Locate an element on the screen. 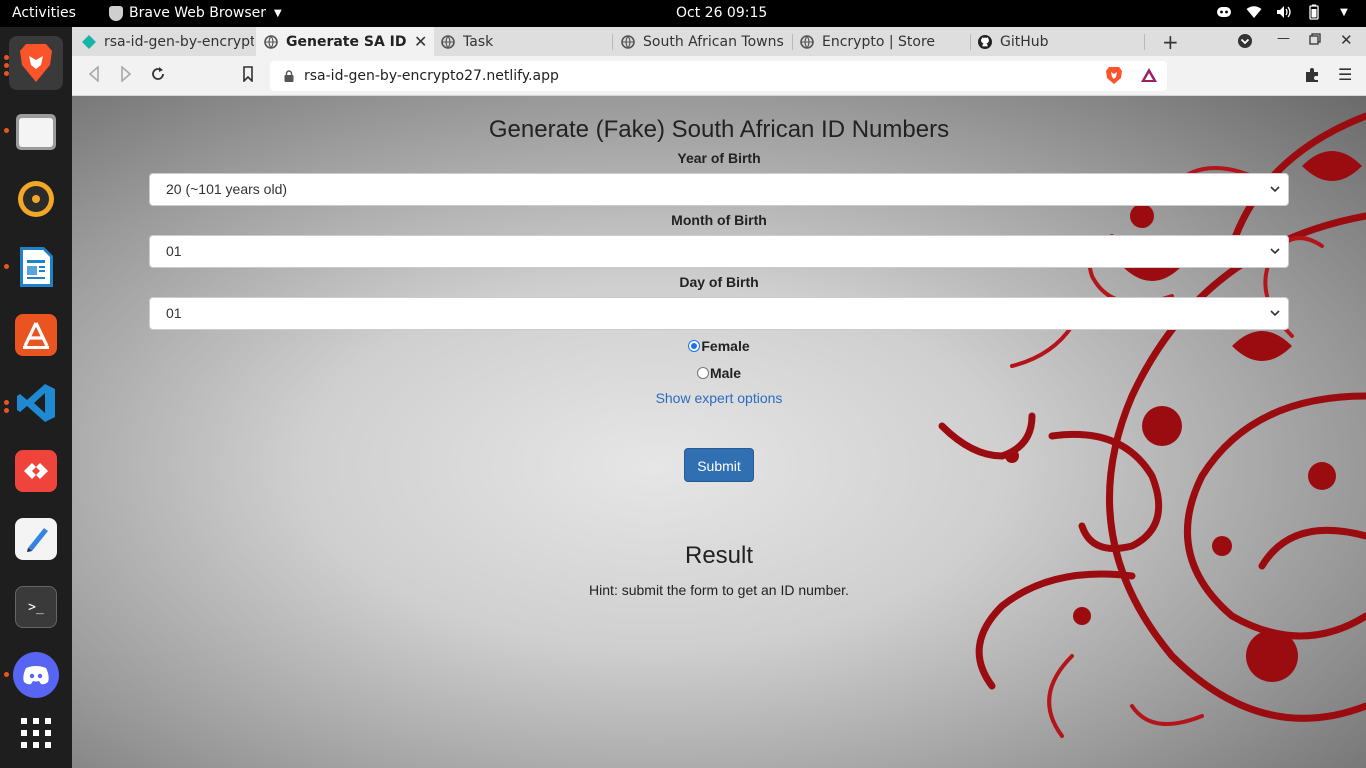  brave-rewards-icon is located at coordinates (1149, 77).